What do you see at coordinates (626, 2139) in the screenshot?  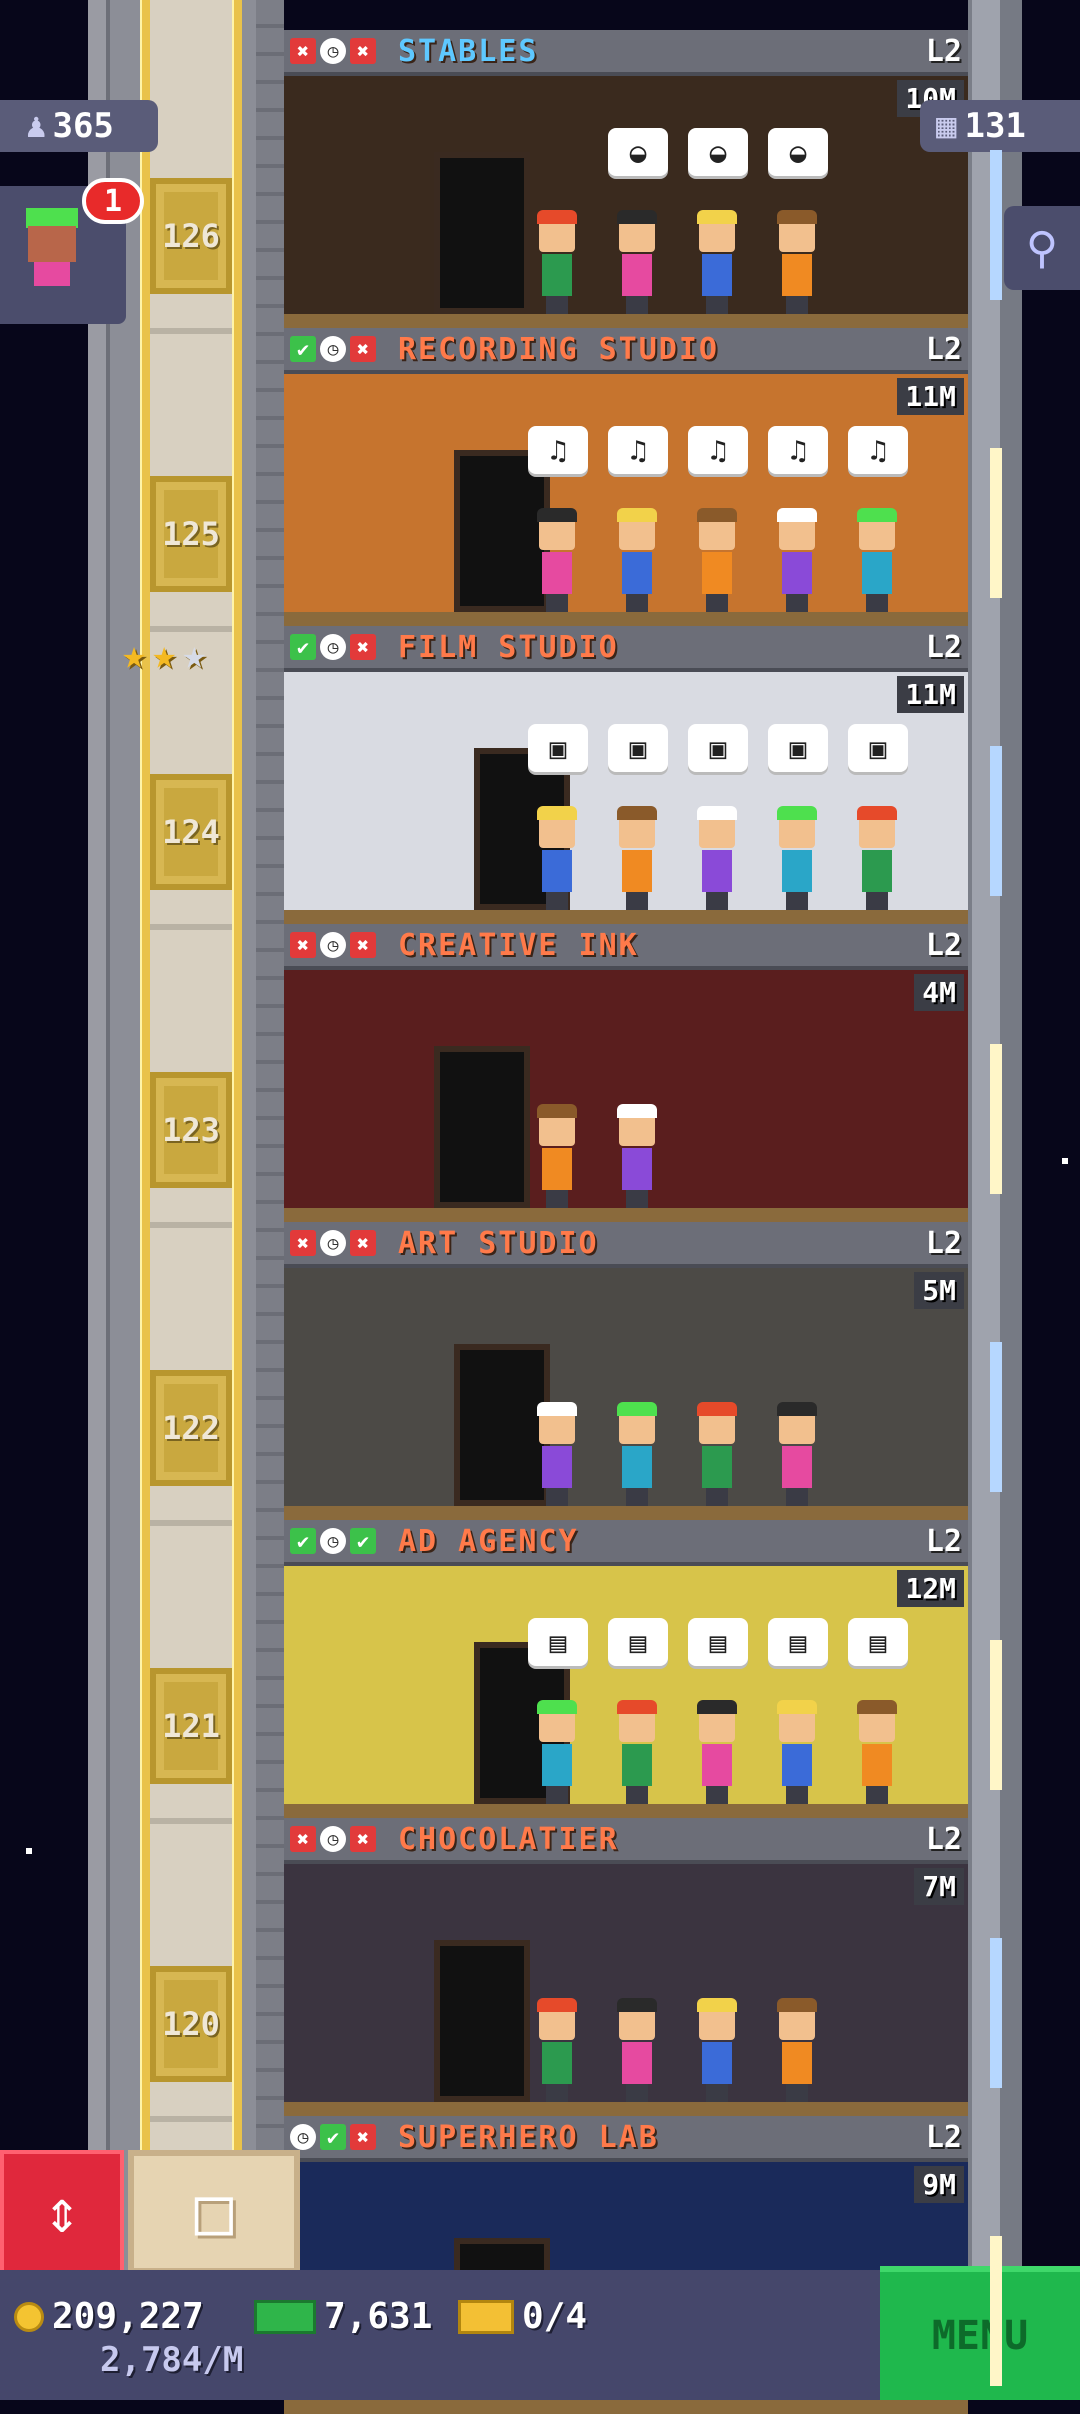 I see `floor-header: ◷ ✔ ✖ SUPERHERO LAB L2` at bounding box center [626, 2139].